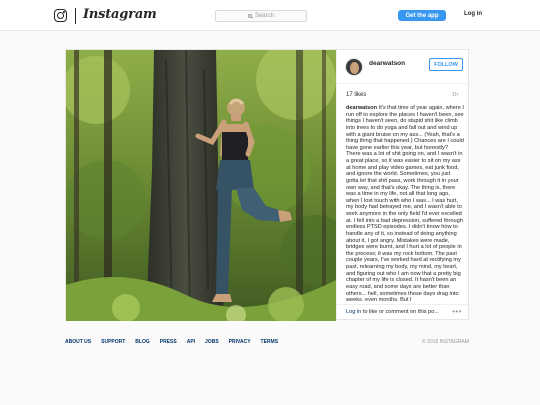 The width and height of the screenshot is (540, 405). I want to click on follow-button: FOLLOW, so click(446, 64).